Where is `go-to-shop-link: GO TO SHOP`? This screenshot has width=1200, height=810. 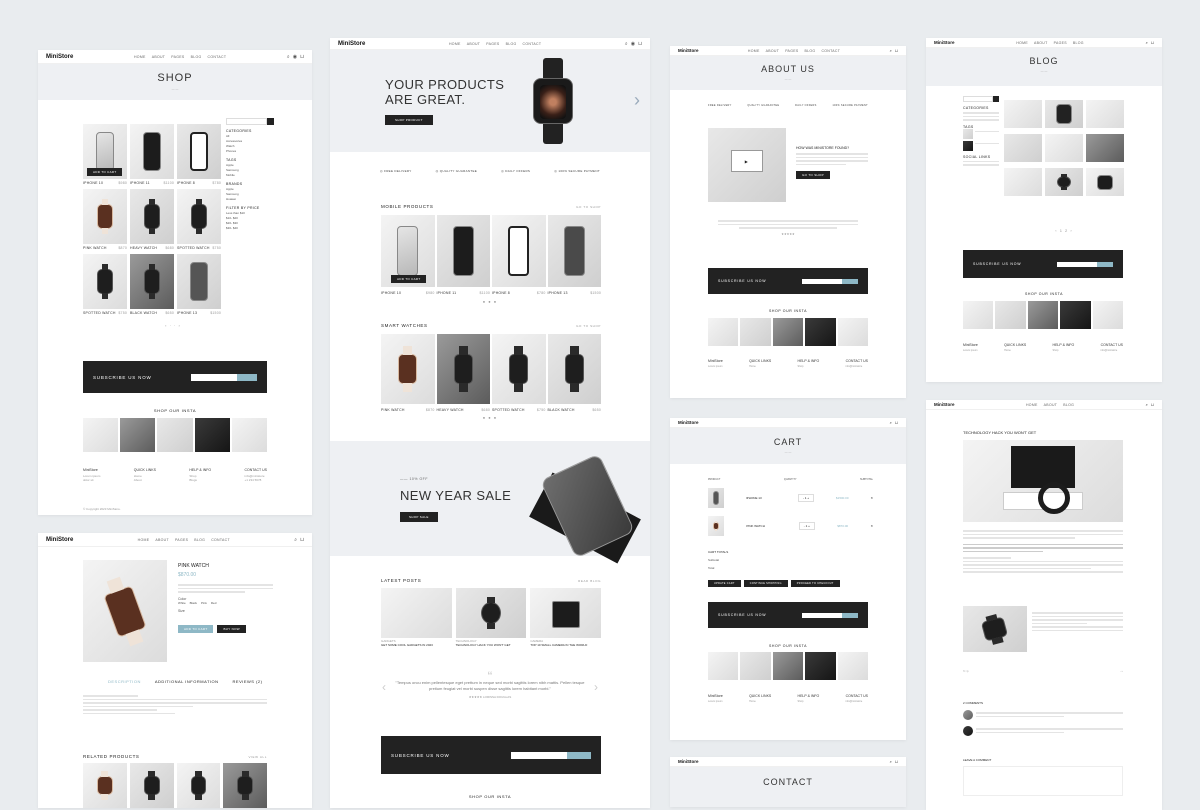 go-to-shop-link: GO TO SHOP is located at coordinates (588, 207).